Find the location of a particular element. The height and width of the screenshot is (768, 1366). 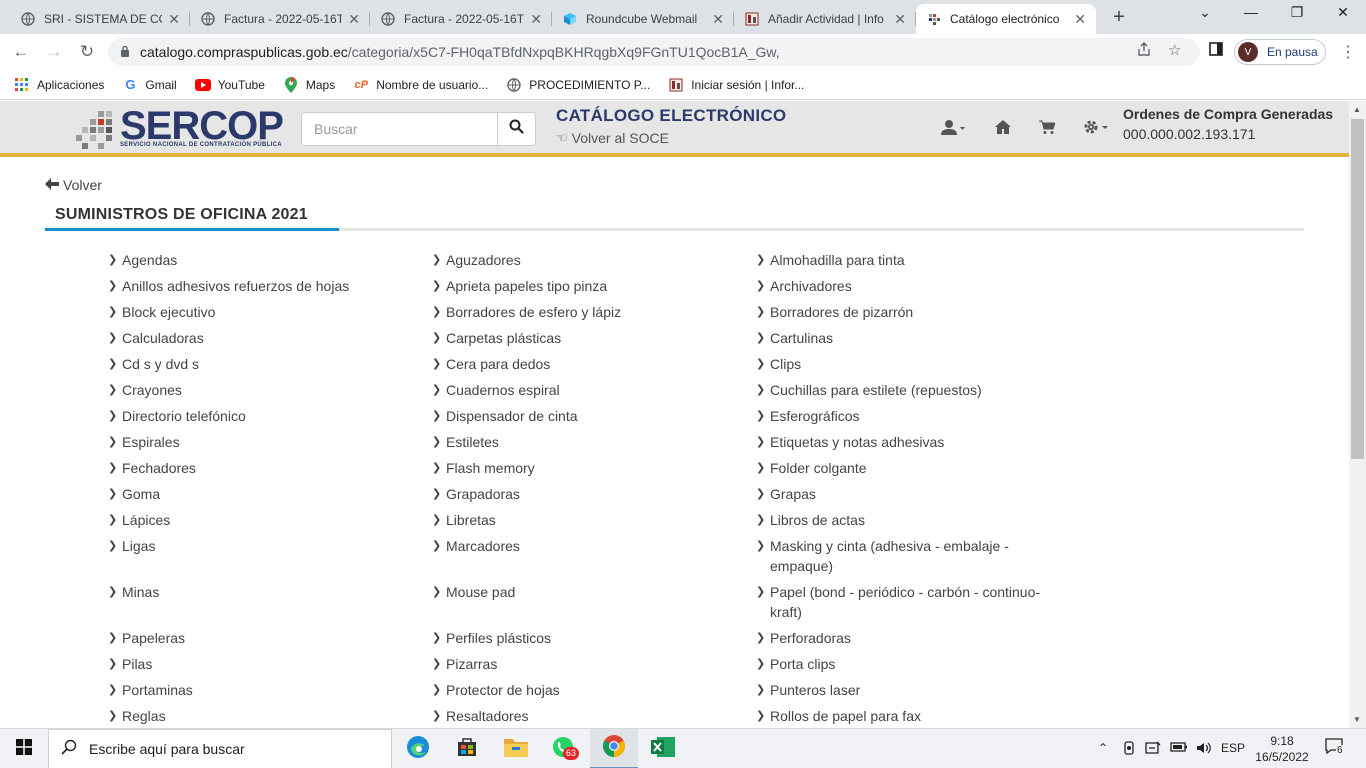

category-link: ❯ Etiquetas y notas adhesivas is located at coordinates (905, 442).